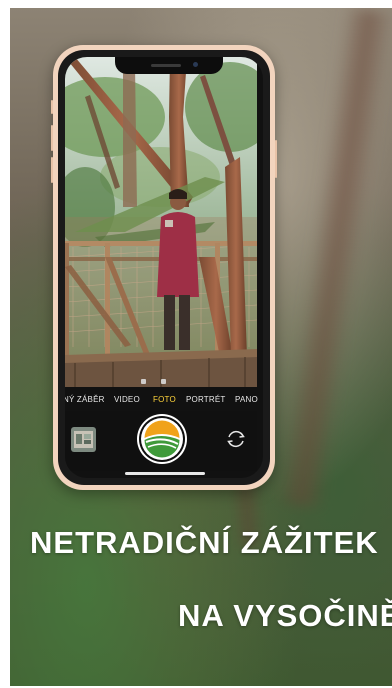  I want to click on front-camera, so click(195, 64).